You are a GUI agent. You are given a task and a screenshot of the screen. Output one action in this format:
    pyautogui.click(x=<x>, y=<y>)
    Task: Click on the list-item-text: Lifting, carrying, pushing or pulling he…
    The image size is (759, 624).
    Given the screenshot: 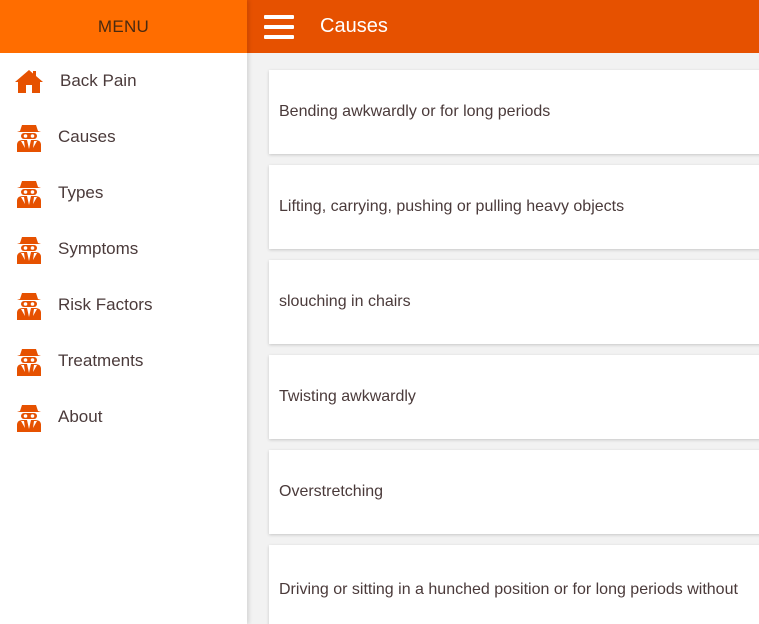 What is the action you would take?
    pyautogui.click(x=452, y=206)
    